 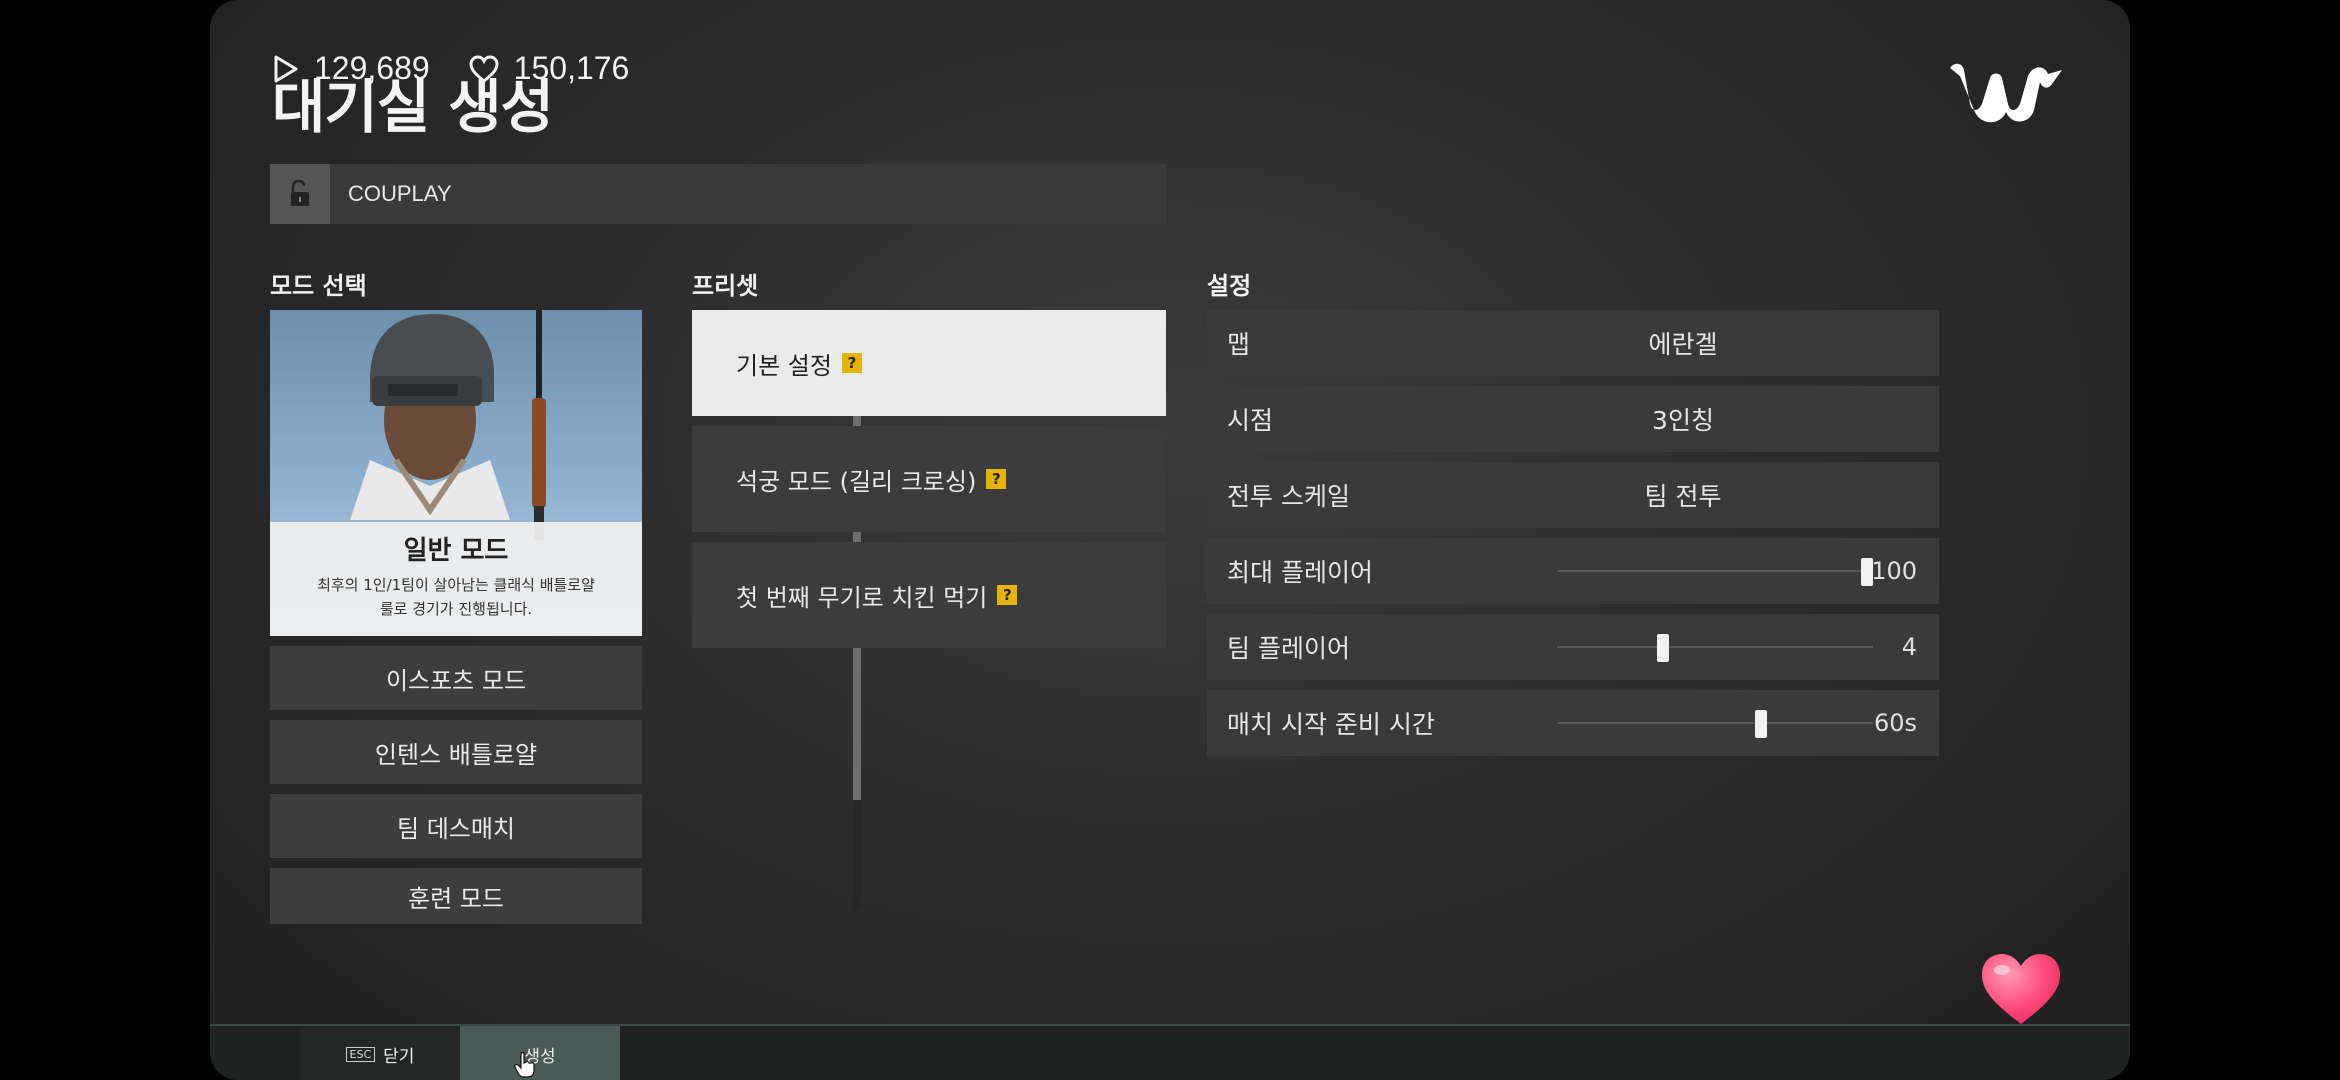 I want to click on setting-value: 100, so click(x=1894, y=571).